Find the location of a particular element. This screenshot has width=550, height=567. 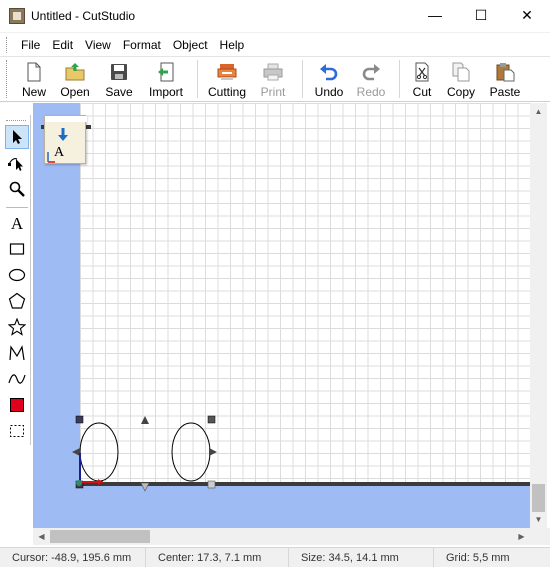

color-fill-icon is located at coordinates (17, 405).